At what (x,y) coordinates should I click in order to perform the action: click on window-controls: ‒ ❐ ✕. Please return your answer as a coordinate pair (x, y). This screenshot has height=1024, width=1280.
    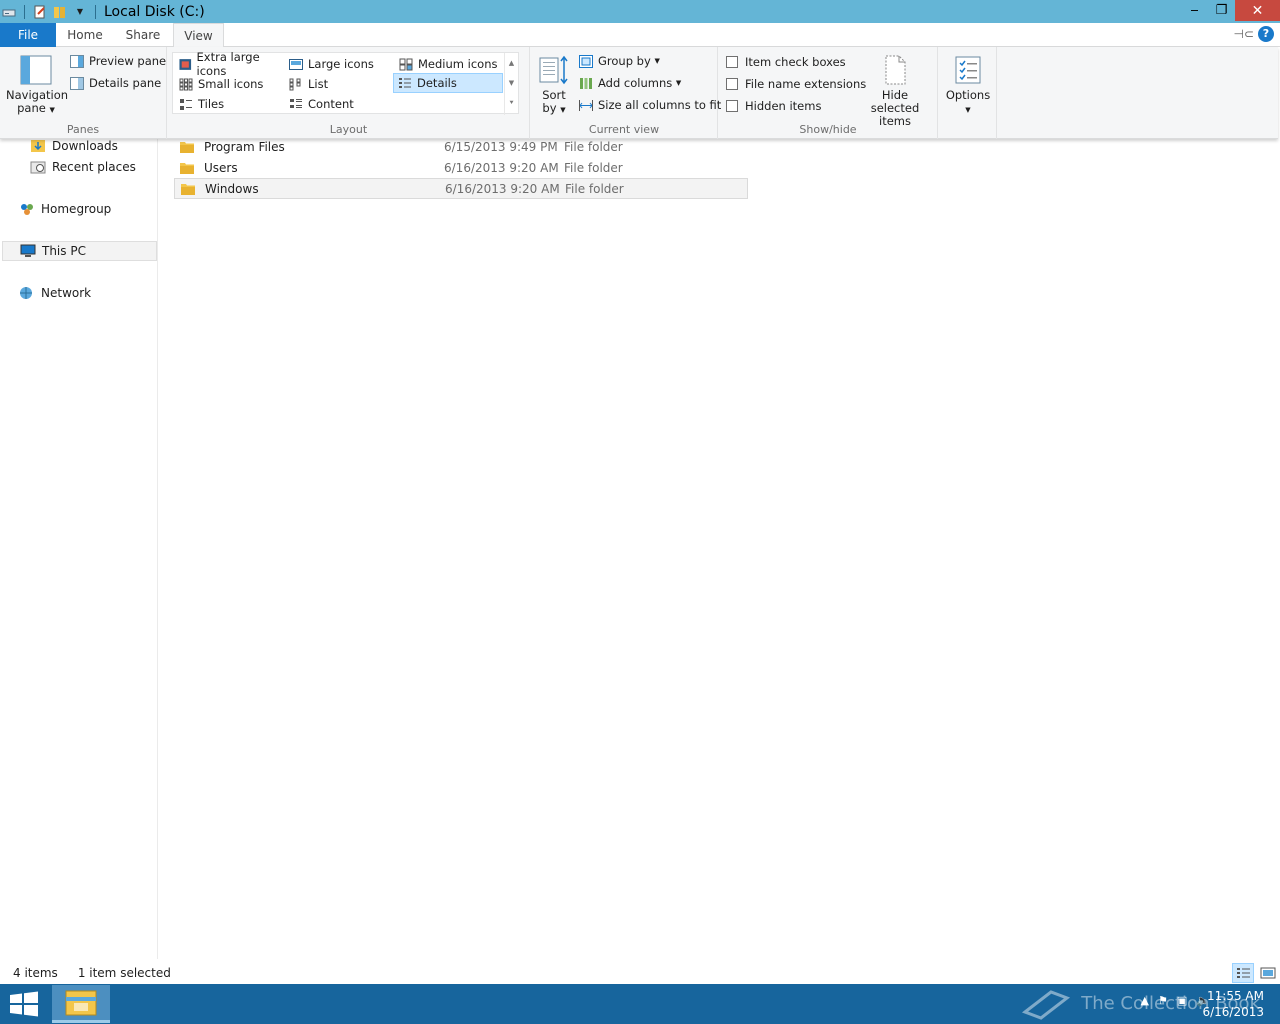
    Looking at the image, I should click on (1230, 10).